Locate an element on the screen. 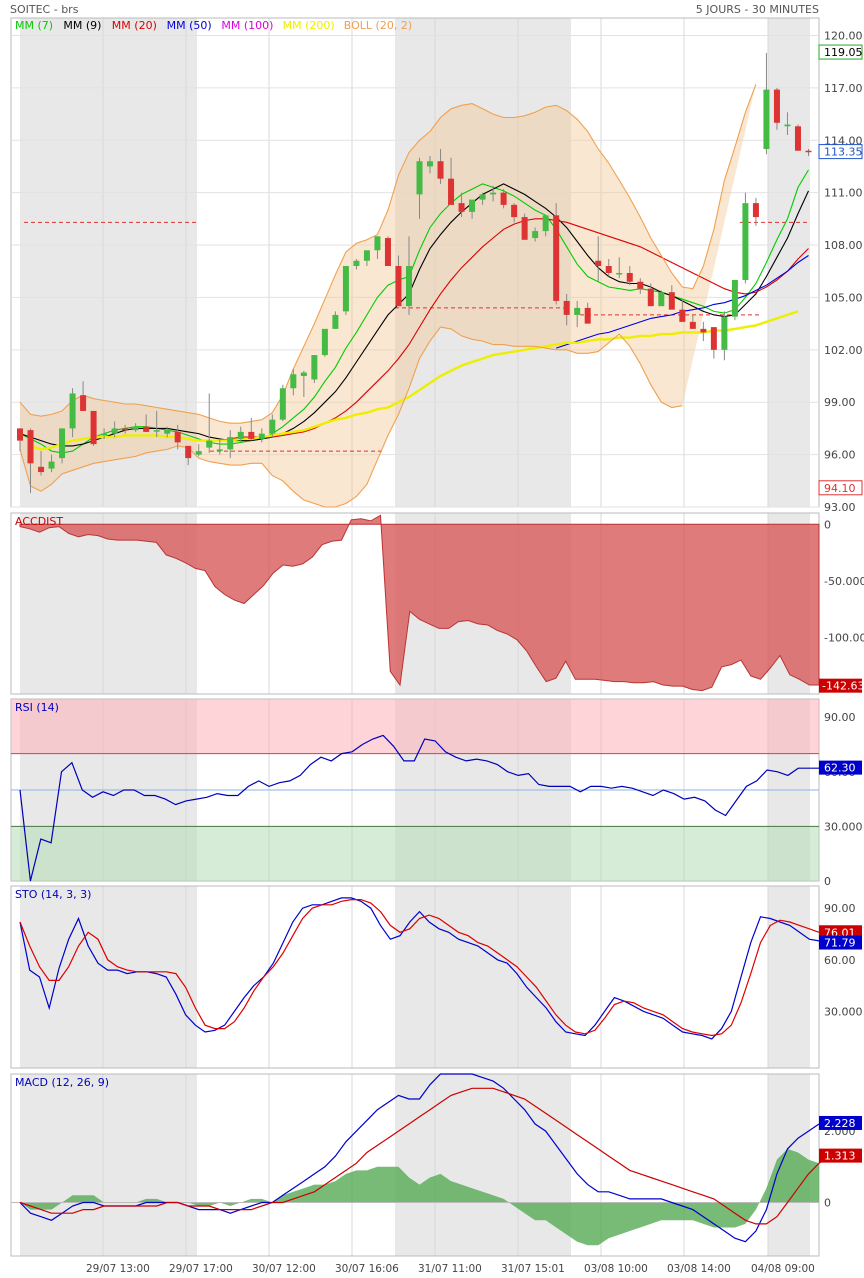  price-tick-label: 105.00 is located at coordinates (843, 297).